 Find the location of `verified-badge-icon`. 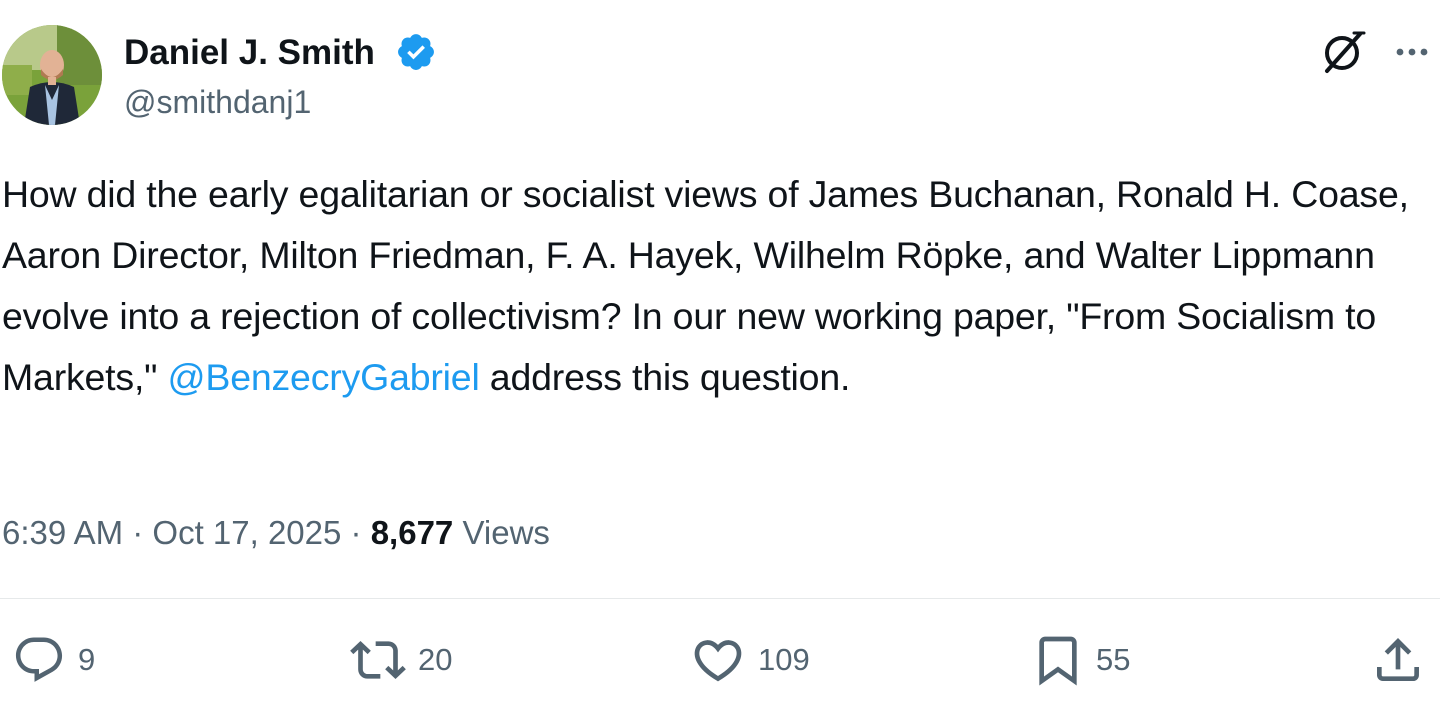

verified-badge-icon is located at coordinates (416, 52).